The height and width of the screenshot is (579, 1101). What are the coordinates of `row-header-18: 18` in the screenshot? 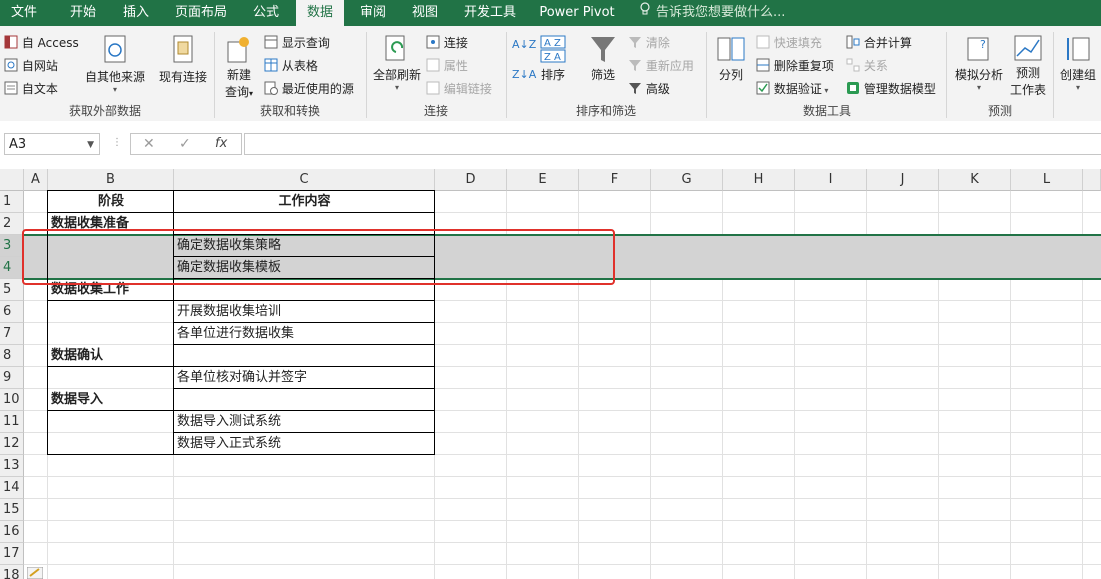 It's located at (12, 572).